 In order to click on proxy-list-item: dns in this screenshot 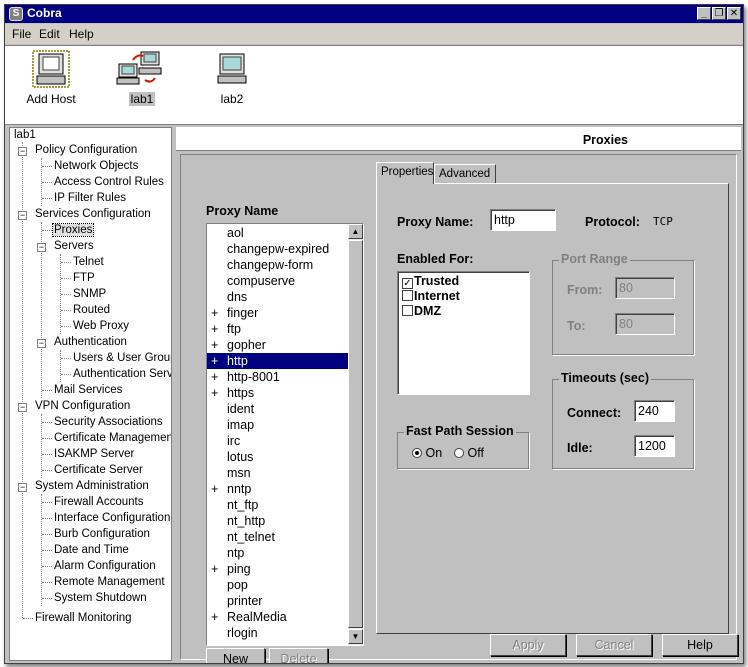, I will do `click(278, 297)`.